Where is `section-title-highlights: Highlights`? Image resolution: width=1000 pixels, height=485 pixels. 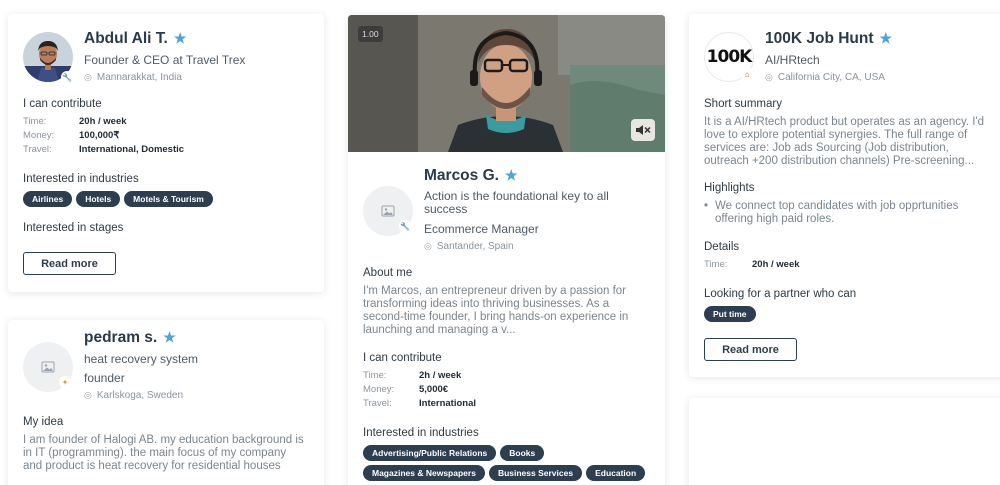 section-title-highlights: Highlights is located at coordinates (729, 188).